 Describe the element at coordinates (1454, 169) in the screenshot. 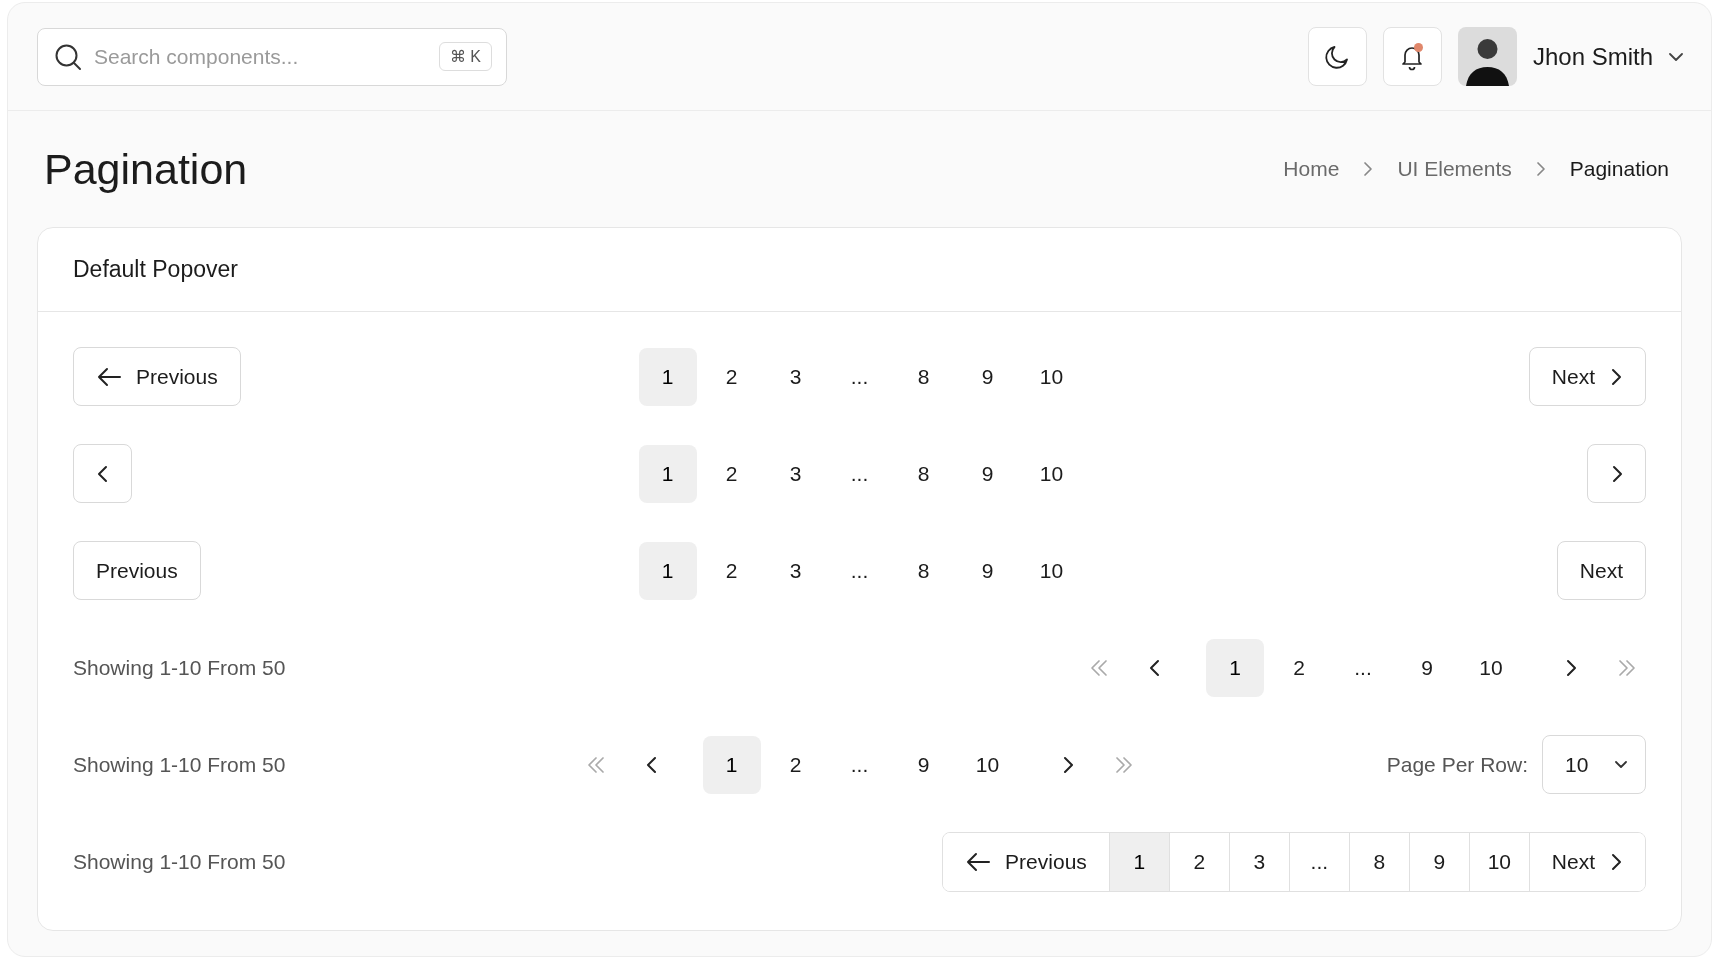

I see `breadcrumb-item: UI Elements` at that location.